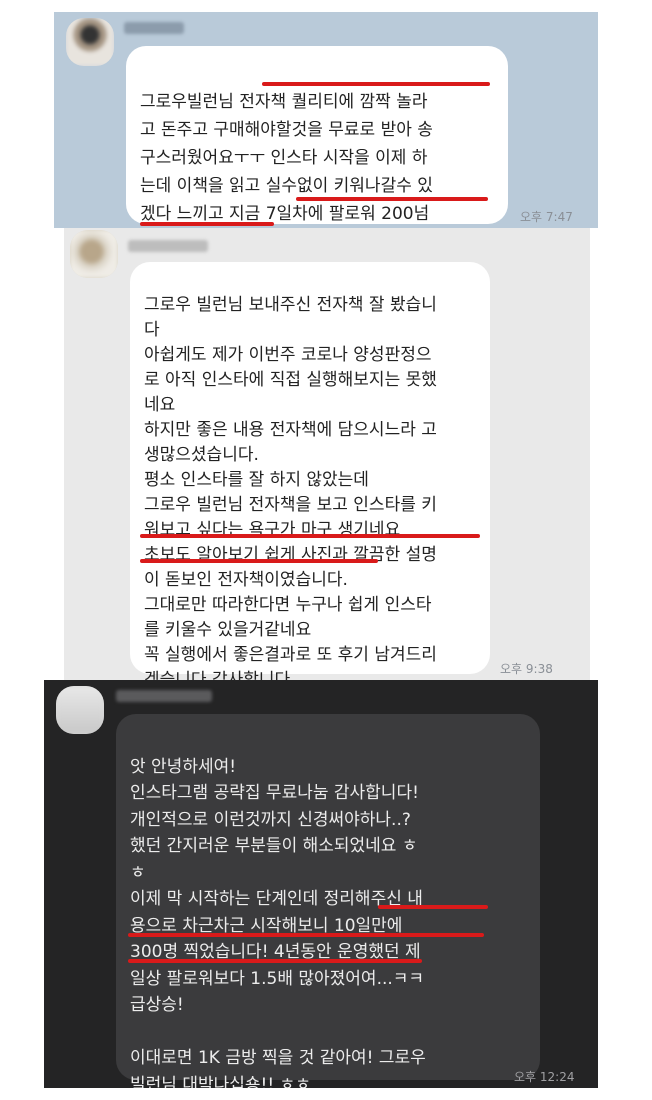 The height and width of the screenshot is (1100, 652). What do you see at coordinates (546, 217) in the screenshot?
I see `message-time: 오후 7:47` at bounding box center [546, 217].